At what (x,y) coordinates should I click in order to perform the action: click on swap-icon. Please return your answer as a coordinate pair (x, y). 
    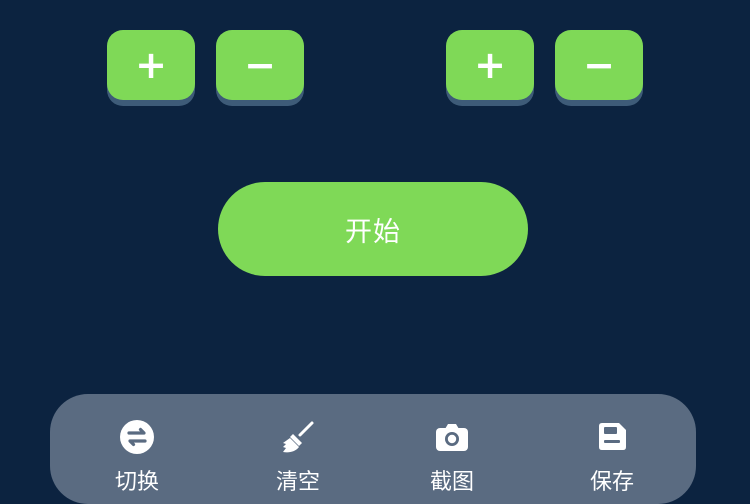
    Looking at the image, I should click on (137, 437).